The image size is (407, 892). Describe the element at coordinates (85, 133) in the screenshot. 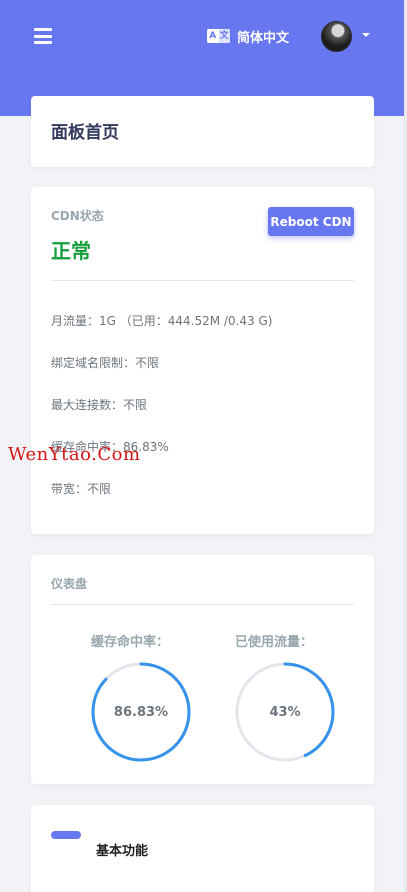

I see `page-title: 面板首页` at that location.